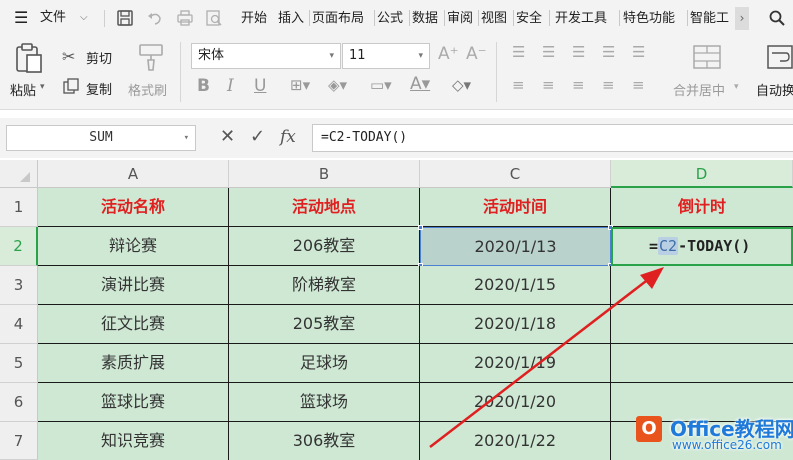  Describe the element at coordinates (420, 84) in the screenshot. I see `font-color-icon: A▾` at that location.